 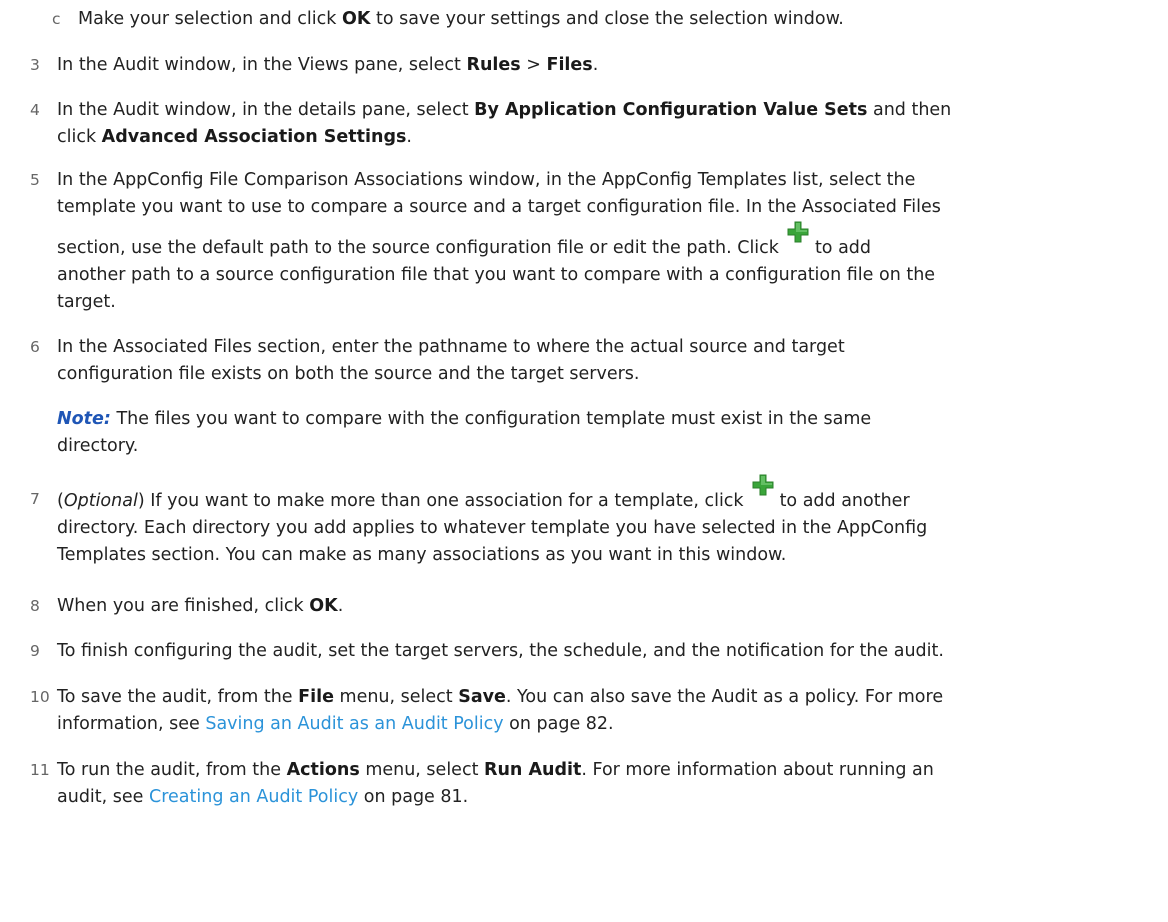 What do you see at coordinates (84, 419) in the screenshot?
I see `note-label: Note:` at bounding box center [84, 419].